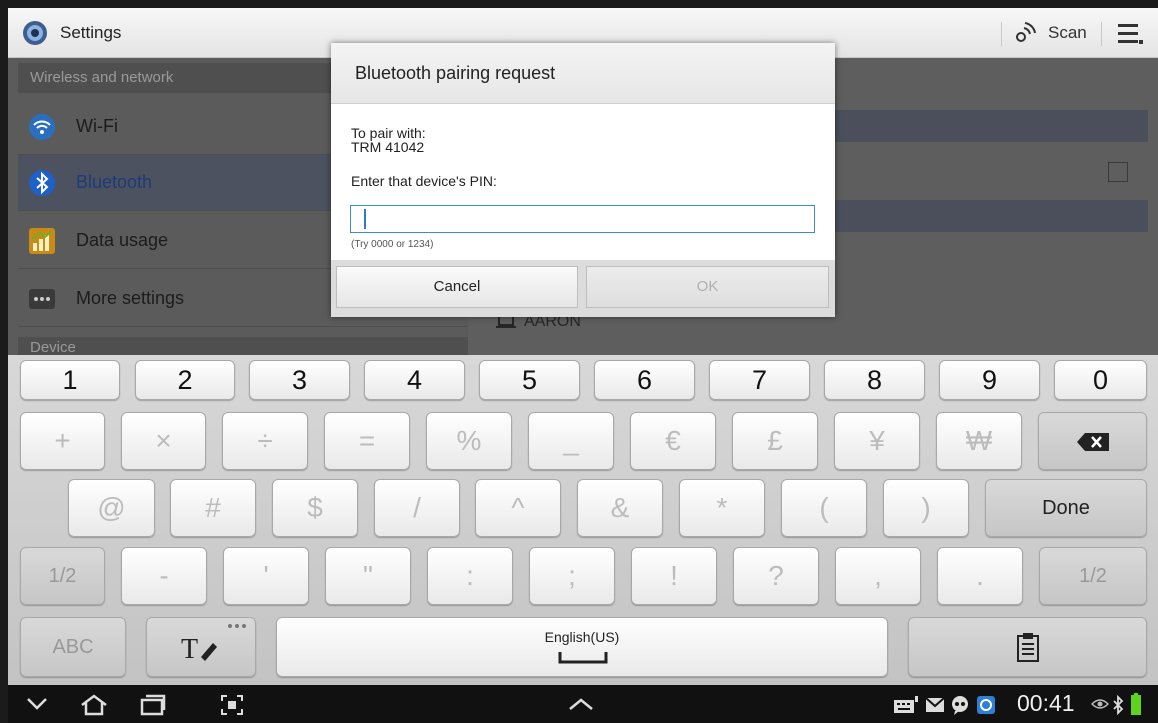 The width and height of the screenshot is (1158, 723). I want to click on key-open-paren: (, so click(824, 508).